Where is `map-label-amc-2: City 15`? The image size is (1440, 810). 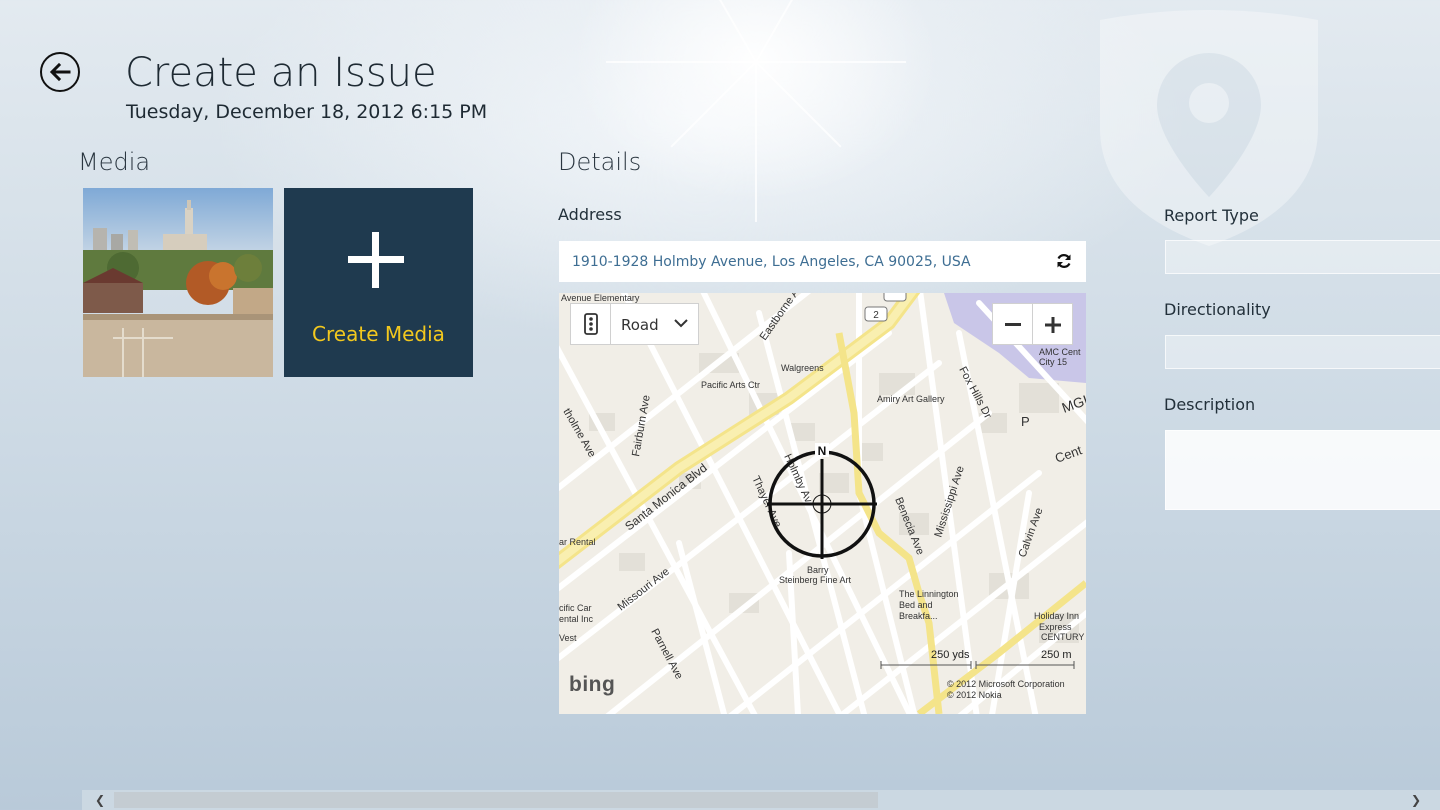
map-label-amc-2: City 15 is located at coordinates (1053, 362).